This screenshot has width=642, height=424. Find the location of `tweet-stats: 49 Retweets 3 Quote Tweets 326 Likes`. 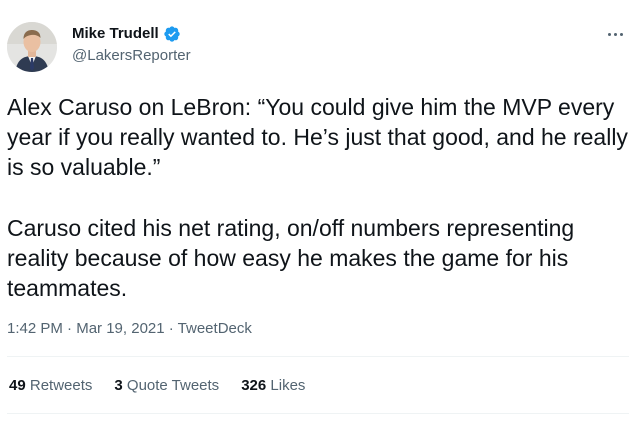

tweet-stats: 49 Retweets 3 Quote Tweets 326 Likes is located at coordinates (168, 386).